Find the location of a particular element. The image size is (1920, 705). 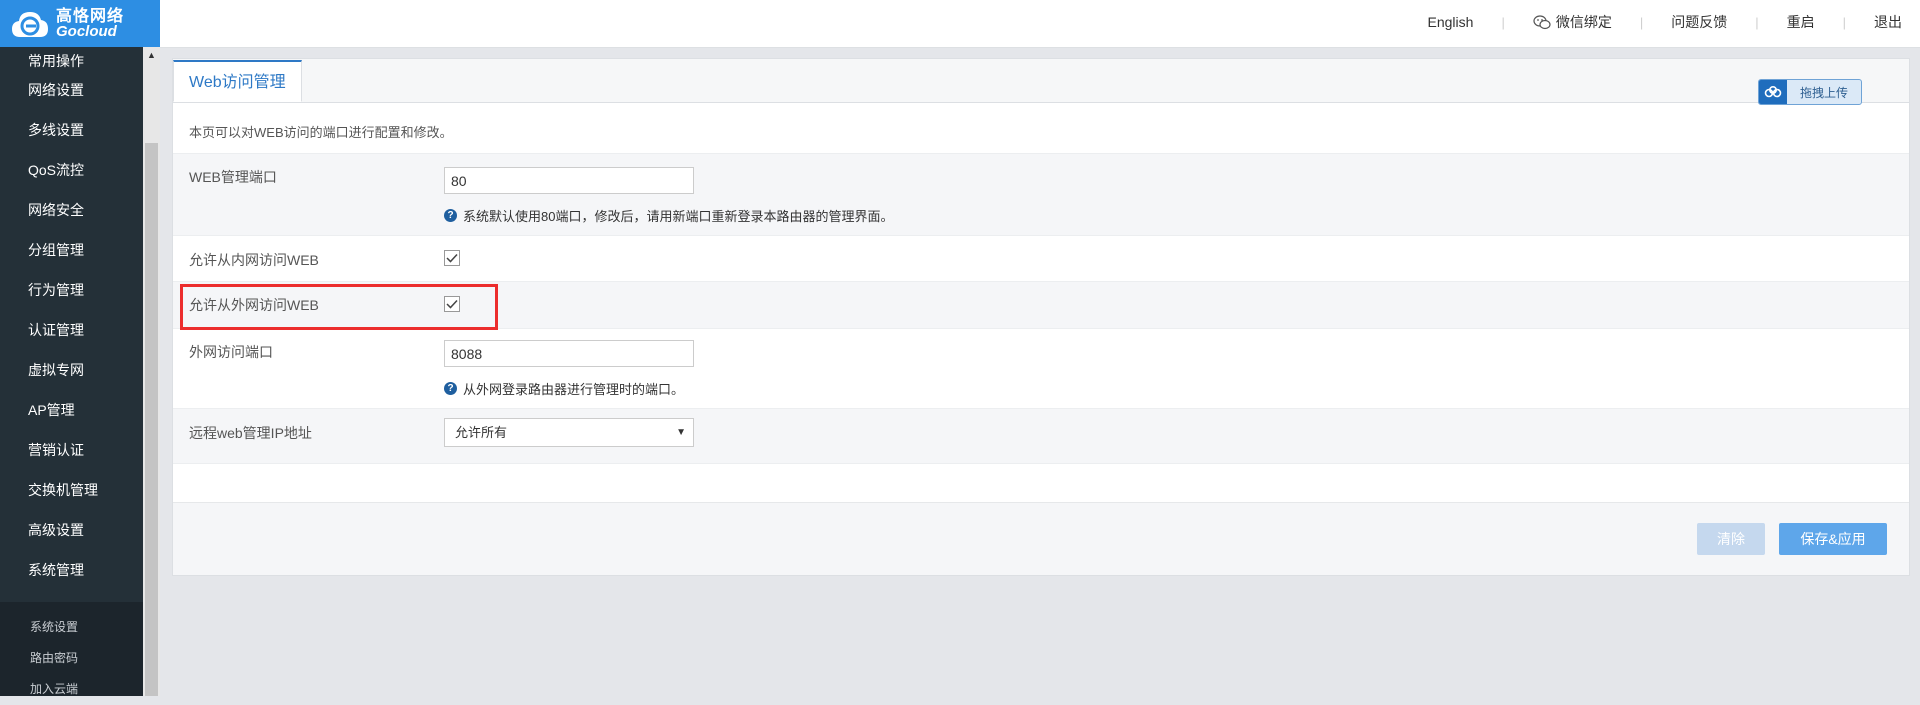

action-footer: 清除 保存&应用 is located at coordinates (1041, 538).